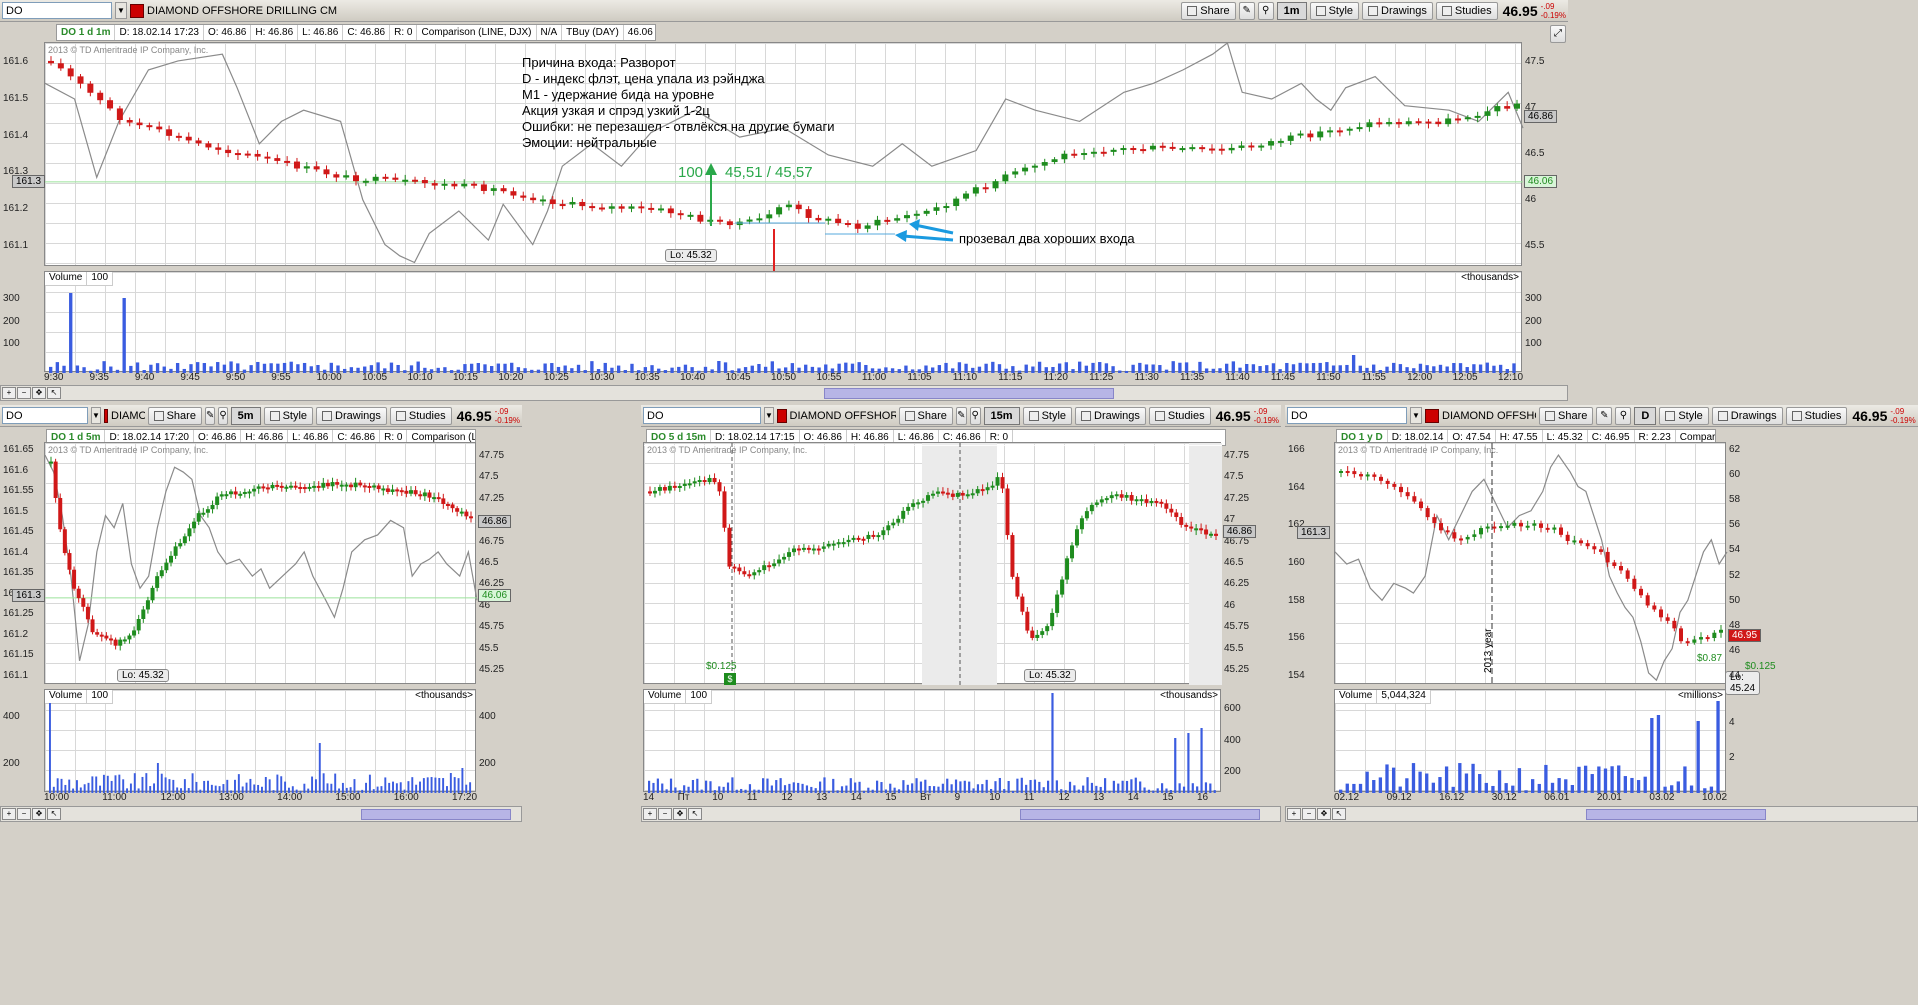 This screenshot has width=1918, height=1005. I want to click on aggregation-button: 15m, so click(1001, 415).